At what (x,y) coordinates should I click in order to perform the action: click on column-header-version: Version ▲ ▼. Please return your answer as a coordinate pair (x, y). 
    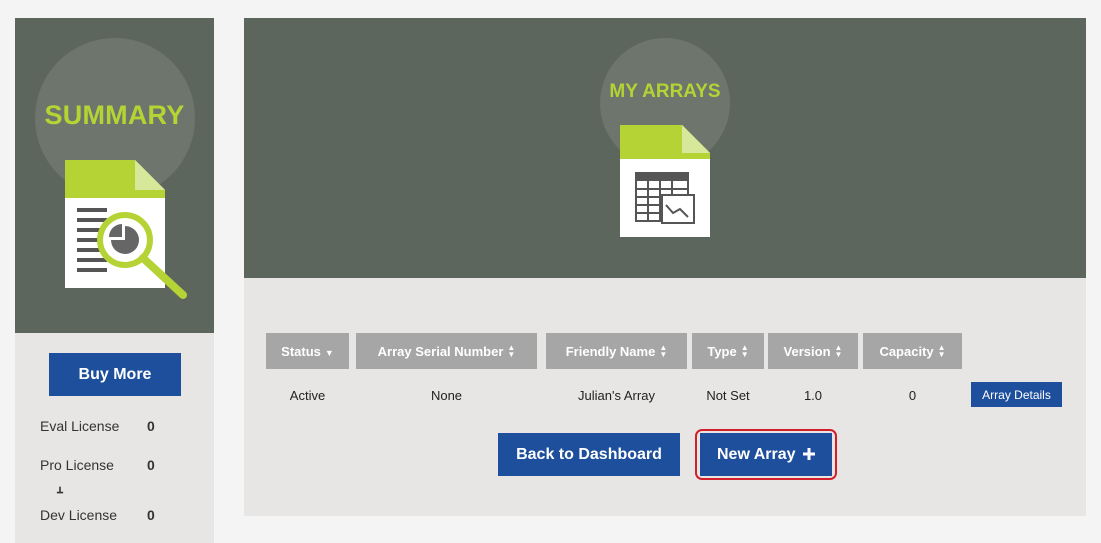
    Looking at the image, I should click on (813, 351).